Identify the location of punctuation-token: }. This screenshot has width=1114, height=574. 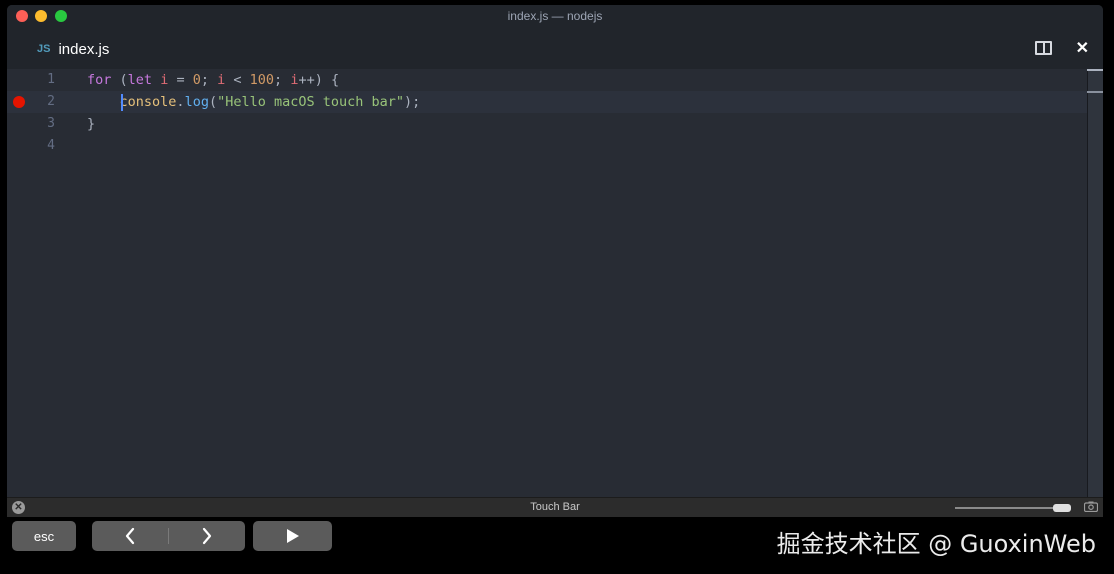
(91, 124).